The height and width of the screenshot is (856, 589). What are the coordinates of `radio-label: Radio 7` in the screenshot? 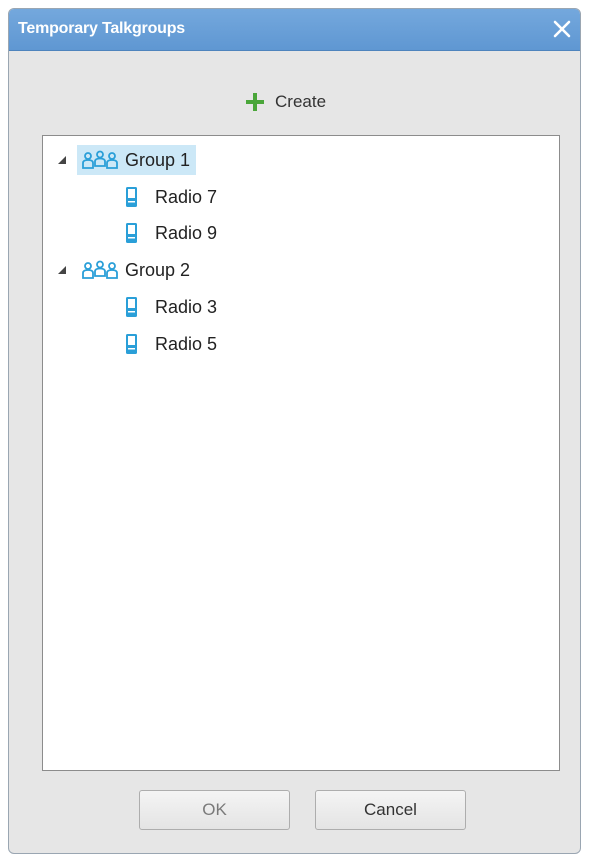 It's located at (186, 196).